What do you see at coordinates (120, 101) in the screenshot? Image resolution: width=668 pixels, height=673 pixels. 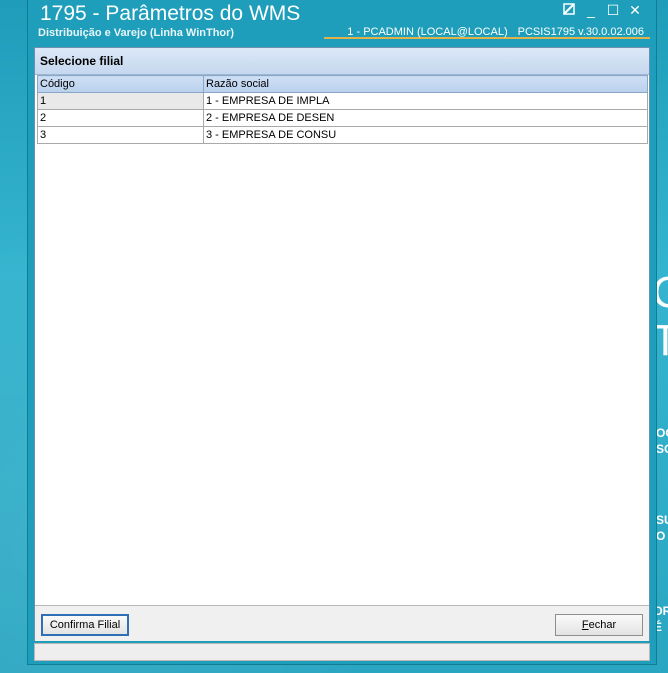 I see `cell-code: 1` at bounding box center [120, 101].